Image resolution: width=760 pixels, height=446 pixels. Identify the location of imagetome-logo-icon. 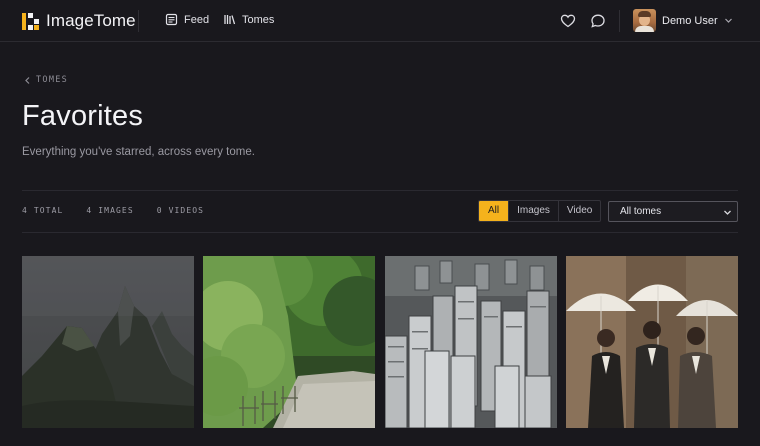
(30, 21).